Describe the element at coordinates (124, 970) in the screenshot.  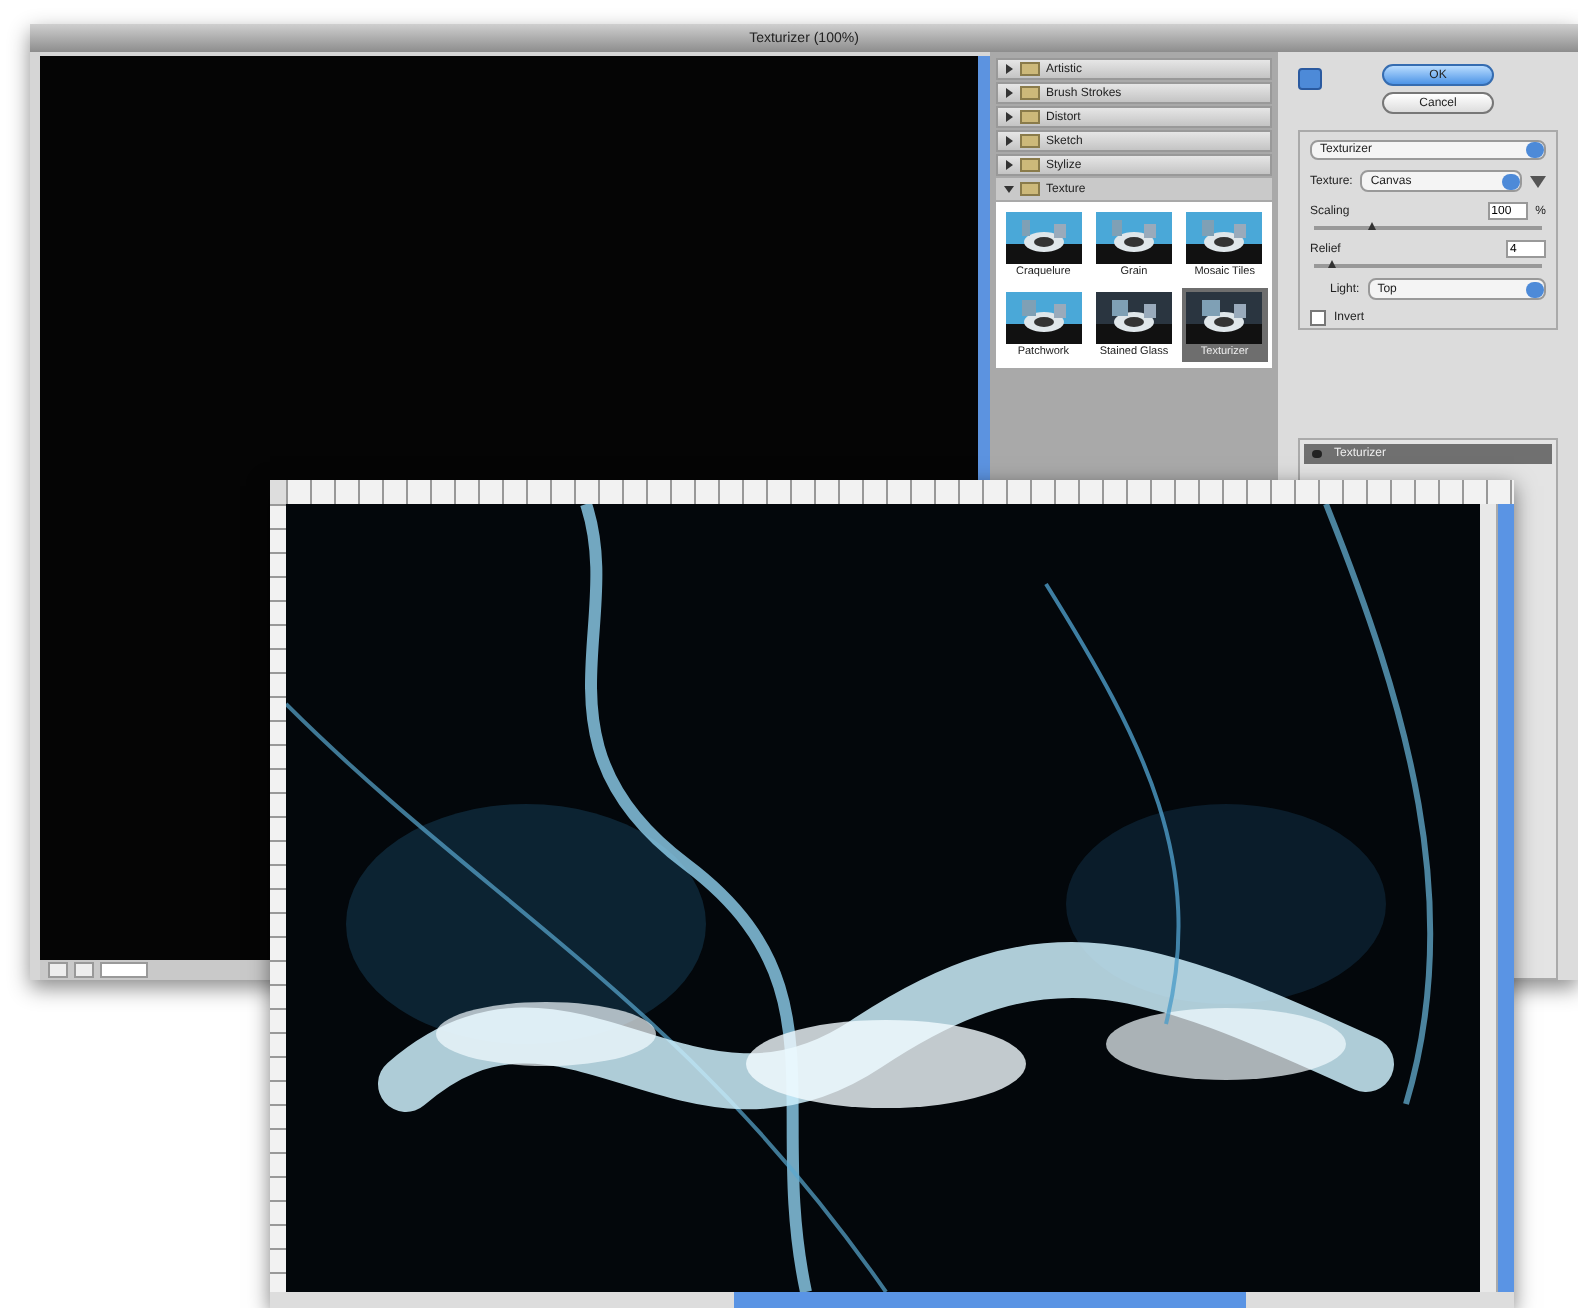
I see `zoom-field` at that location.